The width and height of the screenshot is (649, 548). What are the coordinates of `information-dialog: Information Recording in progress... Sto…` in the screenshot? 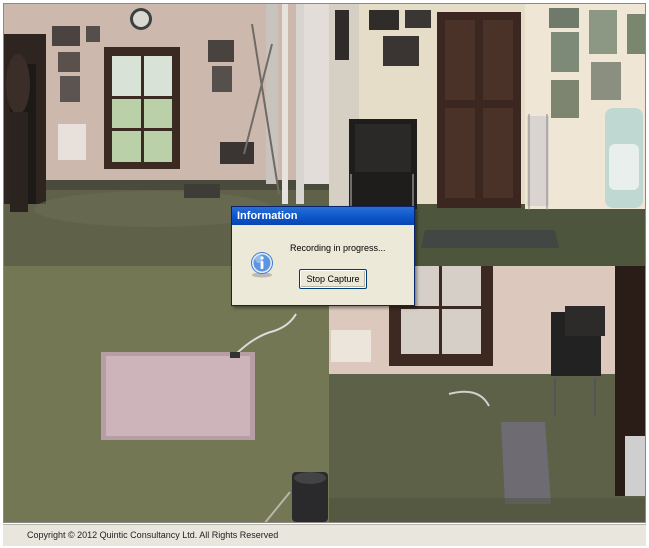 It's located at (323, 256).